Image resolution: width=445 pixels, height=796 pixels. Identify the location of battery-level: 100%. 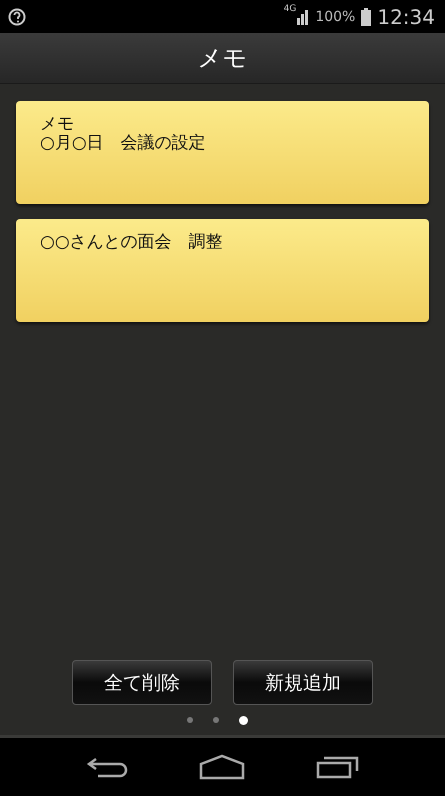
(335, 16).